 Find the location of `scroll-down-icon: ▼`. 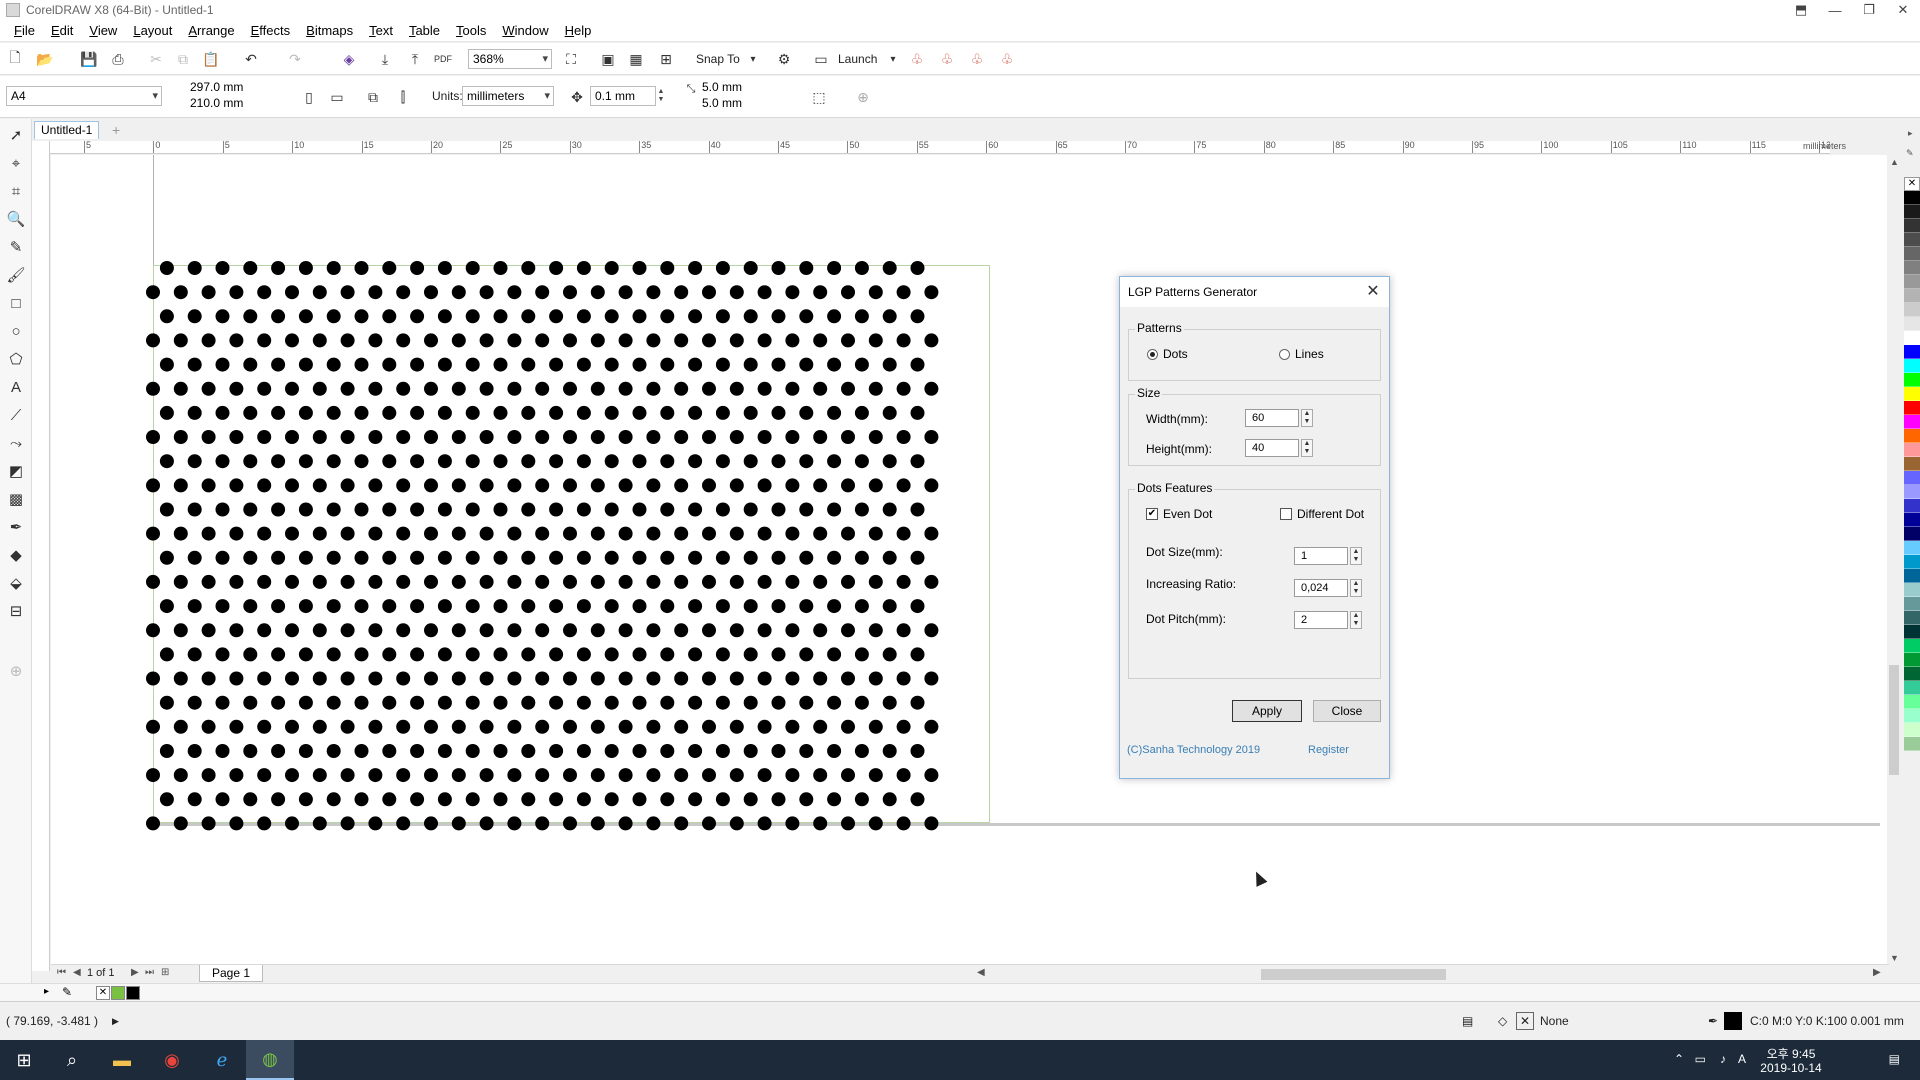

scroll-down-icon: ▼ is located at coordinates (1894, 958).